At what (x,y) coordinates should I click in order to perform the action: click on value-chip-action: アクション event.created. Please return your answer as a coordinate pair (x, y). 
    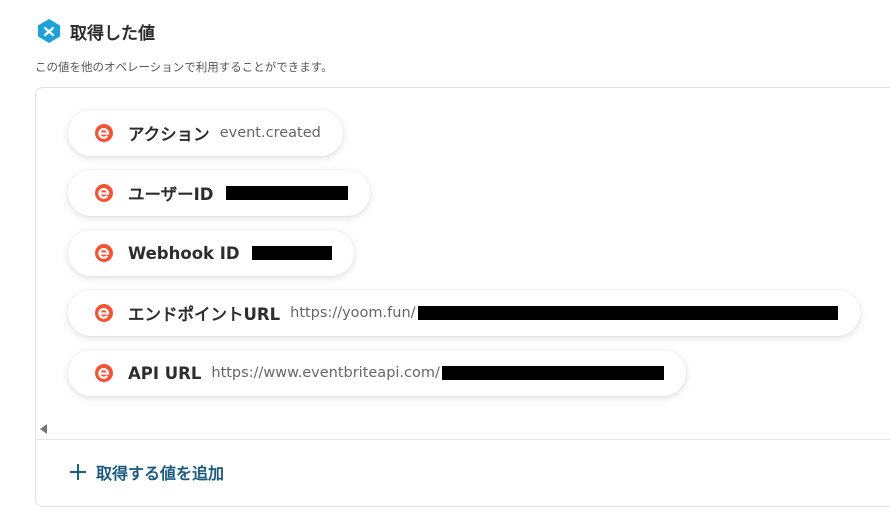
    Looking at the image, I should click on (205, 133).